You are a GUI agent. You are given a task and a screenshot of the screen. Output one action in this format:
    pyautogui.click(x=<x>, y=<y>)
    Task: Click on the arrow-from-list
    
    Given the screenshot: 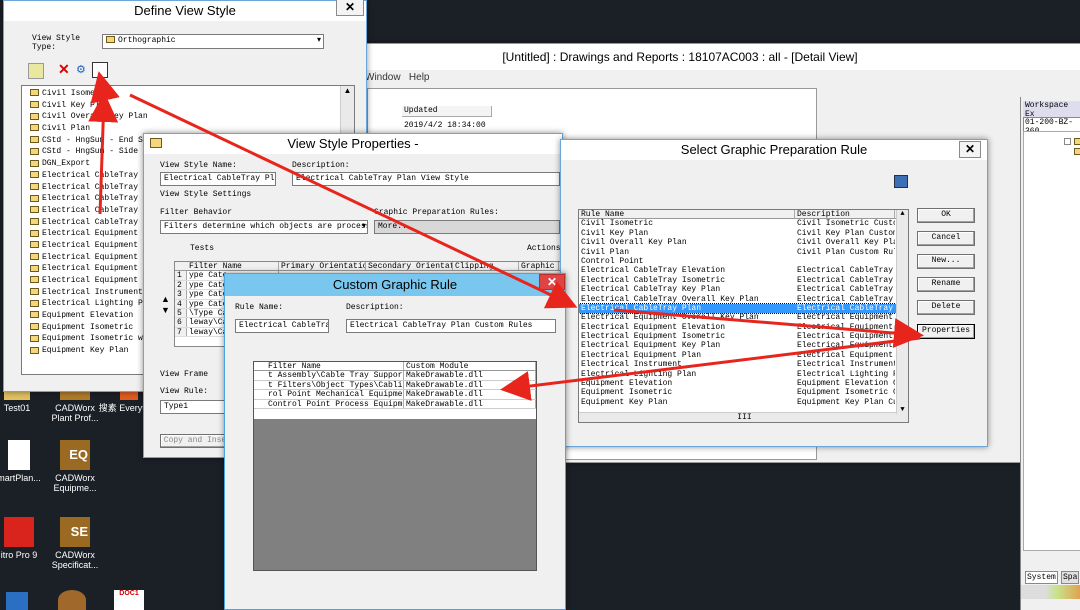 What is the action you would take?
    pyautogui.click(x=103, y=153)
    